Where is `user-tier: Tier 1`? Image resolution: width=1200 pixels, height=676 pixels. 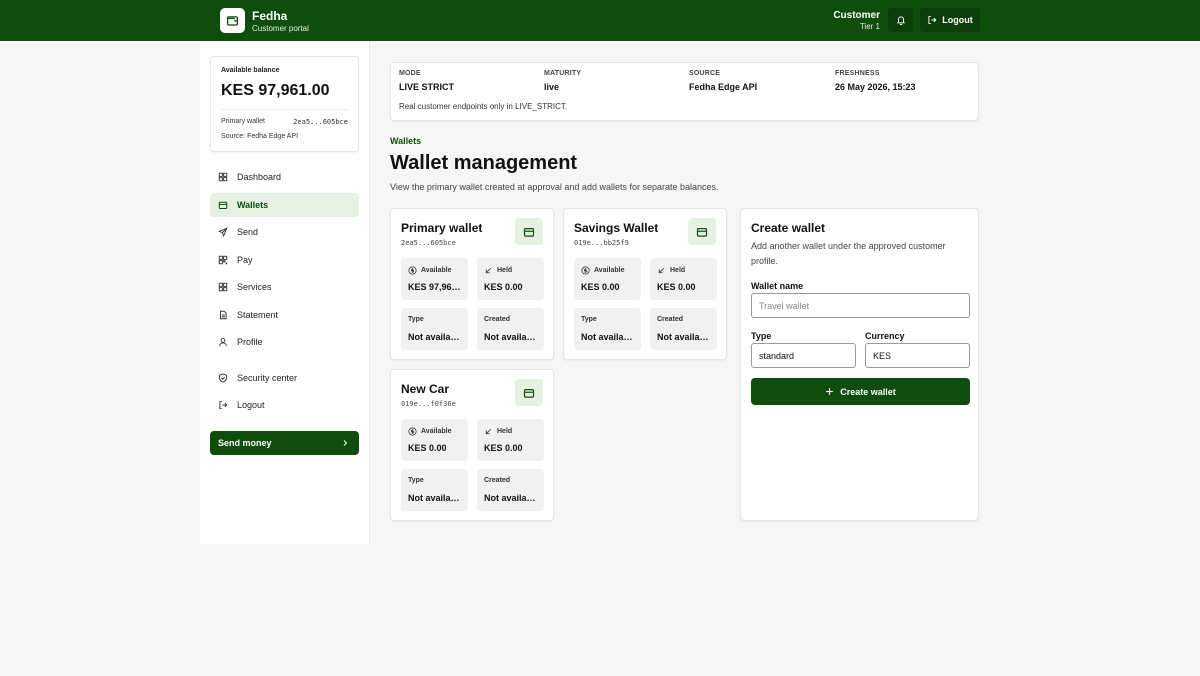
user-tier: Tier 1 is located at coordinates (869, 26).